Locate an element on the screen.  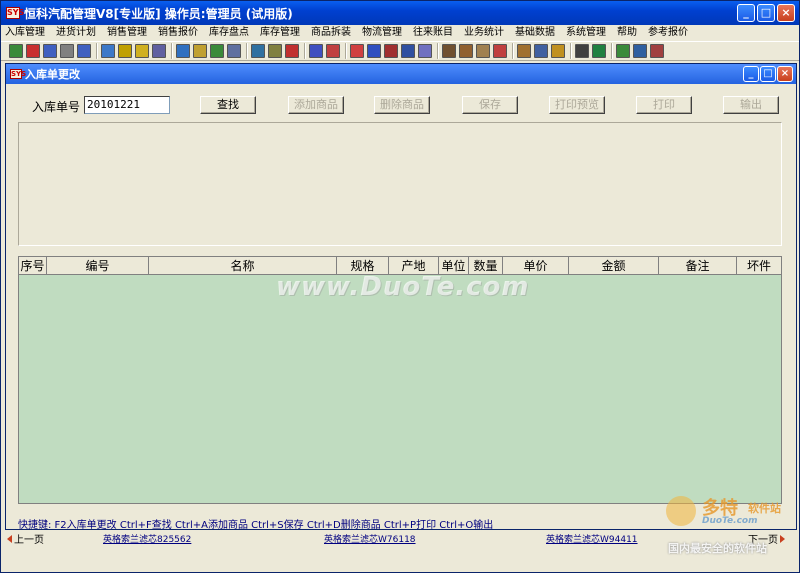
prev-page-label: 上一页 is located at coordinates (29, 540).